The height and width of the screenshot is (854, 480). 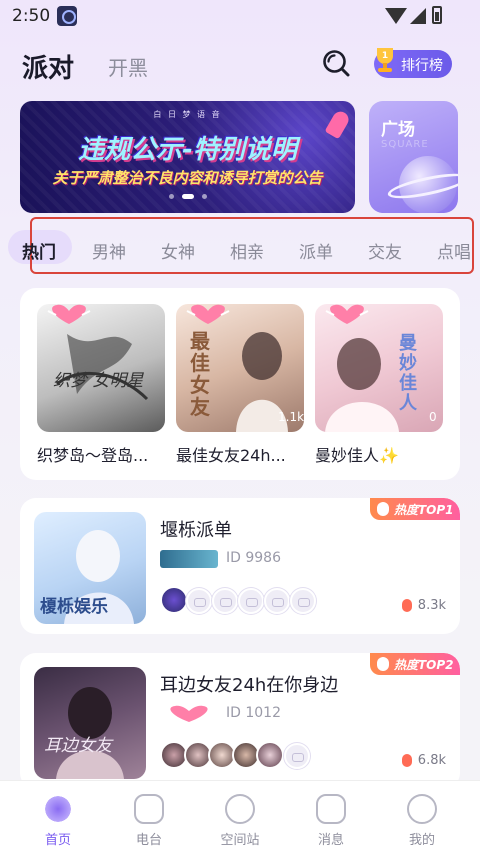 I want to click on search-icon, so click(x=336, y=63).